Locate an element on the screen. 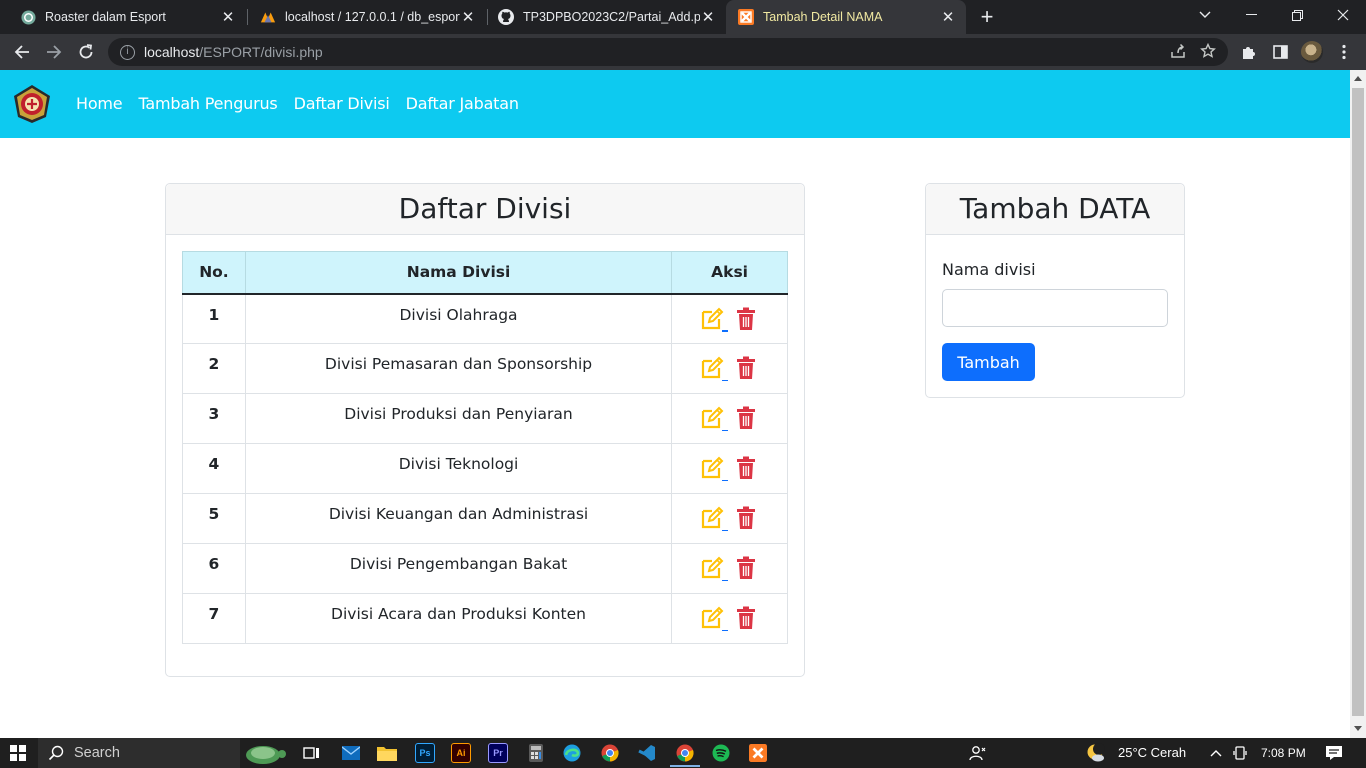 Image resolution: width=1366 pixels, height=768 pixels. profile-button is located at coordinates (1312, 52).